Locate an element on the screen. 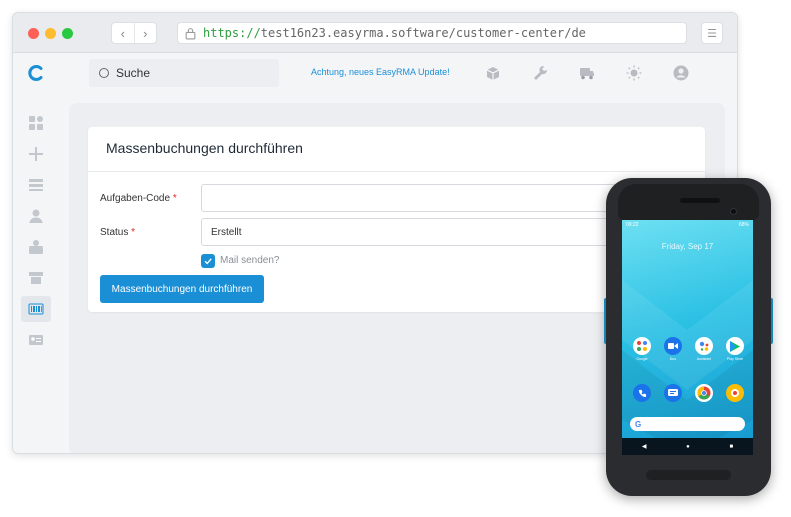 Image resolution: width=791 pixels, height=517 pixels. front-camera is located at coordinates (733, 211).